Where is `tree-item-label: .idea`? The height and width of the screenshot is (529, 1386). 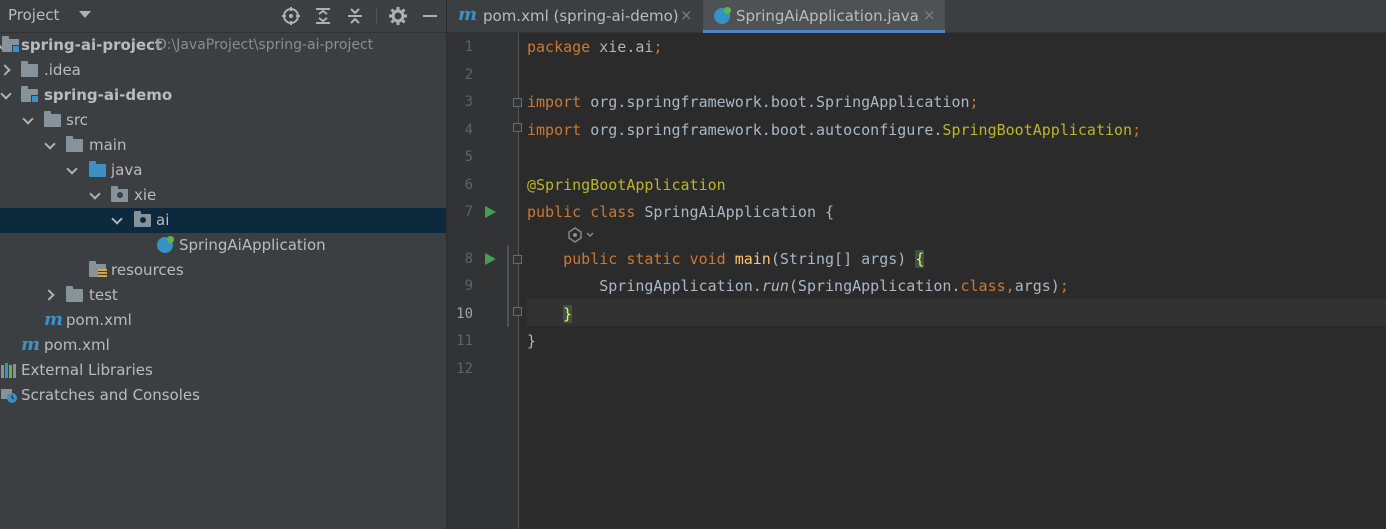
tree-item-label: .idea is located at coordinates (62, 70).